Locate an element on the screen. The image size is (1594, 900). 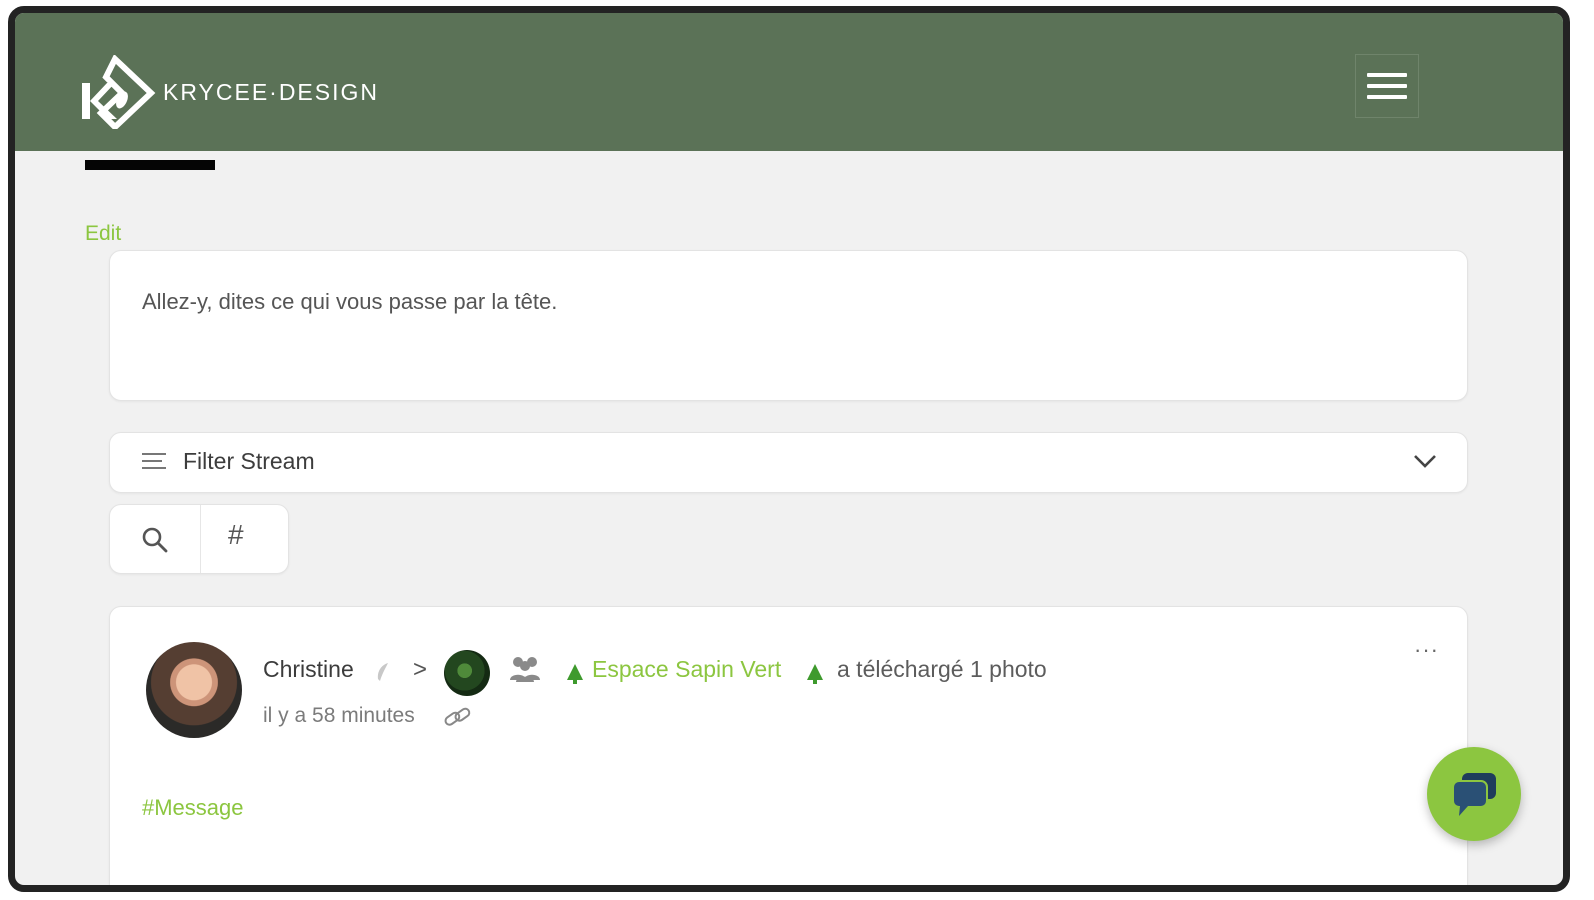
post-action-text: a téléchargé 1 photo is located at coordinates (942, 669).